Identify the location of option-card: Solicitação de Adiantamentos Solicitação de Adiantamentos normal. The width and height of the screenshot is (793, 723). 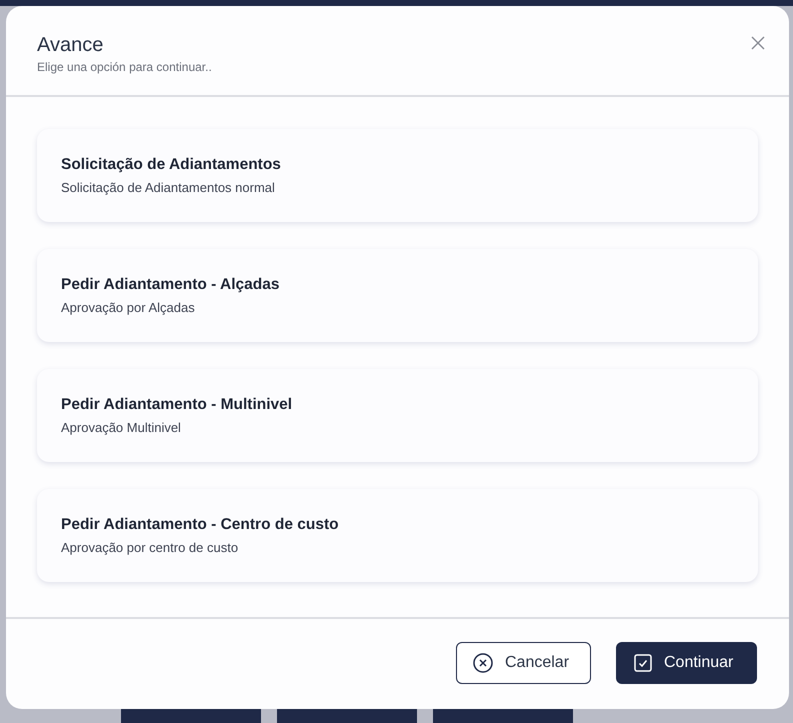
(397, 175).